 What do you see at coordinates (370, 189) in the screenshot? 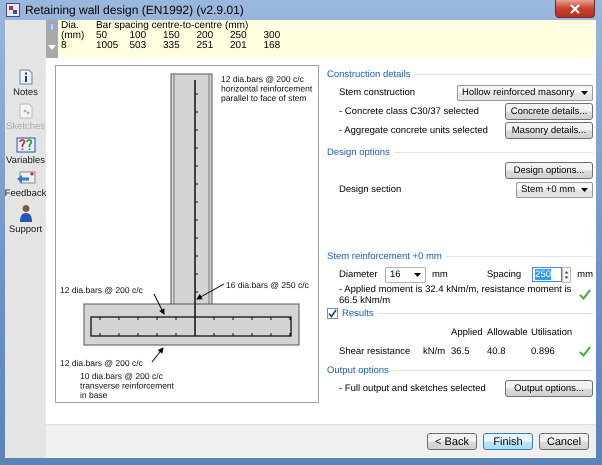
I see `field-label: Design section` at bounding box center [370, 189].